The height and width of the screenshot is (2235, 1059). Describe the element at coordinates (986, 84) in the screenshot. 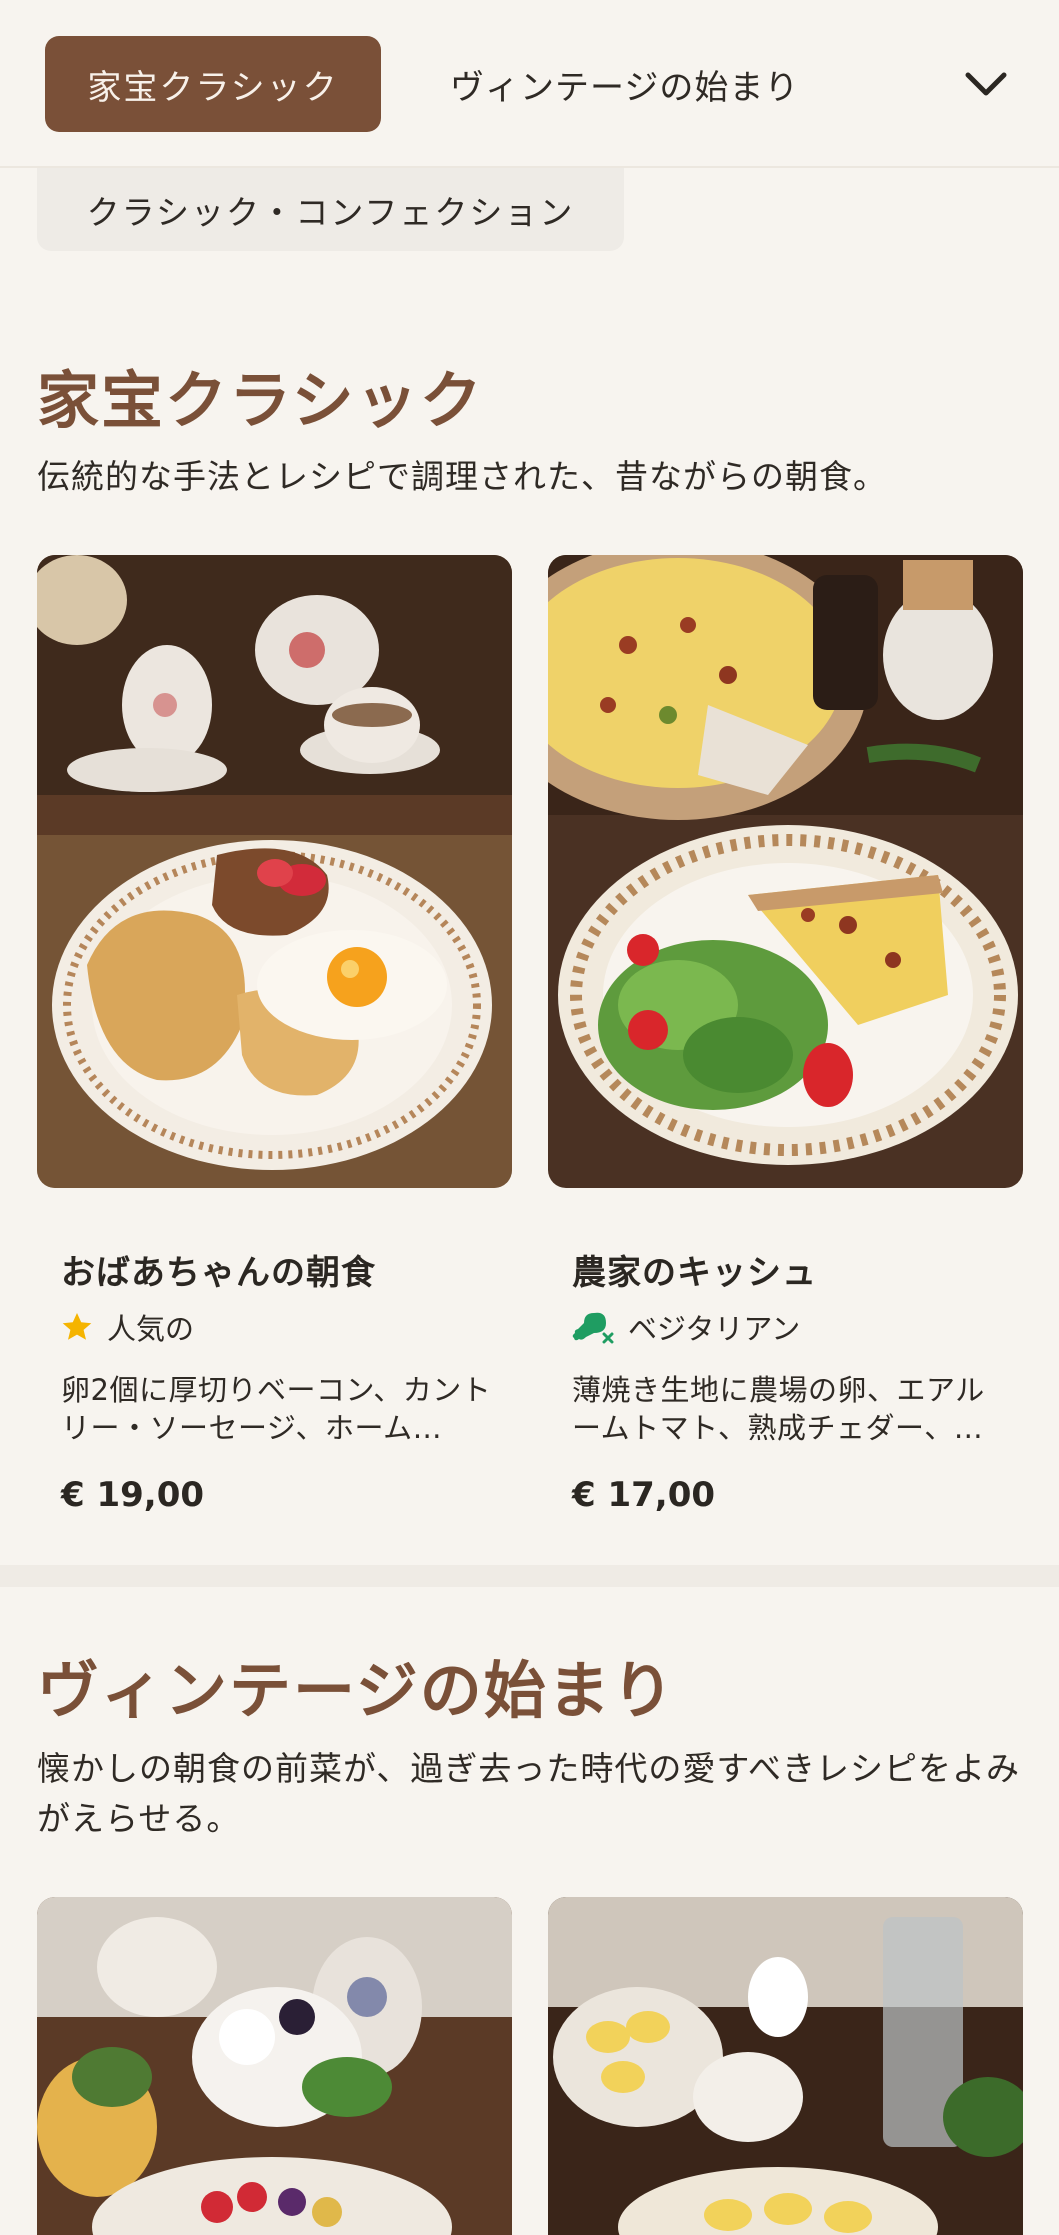

I see `chevron-down-icon` at that location.